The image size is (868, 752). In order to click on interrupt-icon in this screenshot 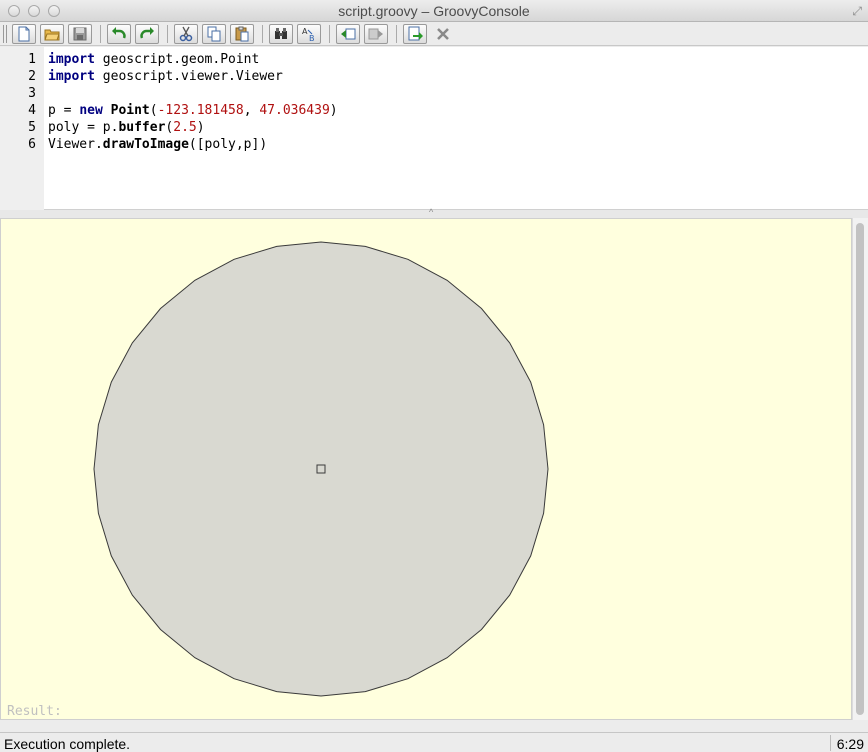, I will do `click(443, 34)`.